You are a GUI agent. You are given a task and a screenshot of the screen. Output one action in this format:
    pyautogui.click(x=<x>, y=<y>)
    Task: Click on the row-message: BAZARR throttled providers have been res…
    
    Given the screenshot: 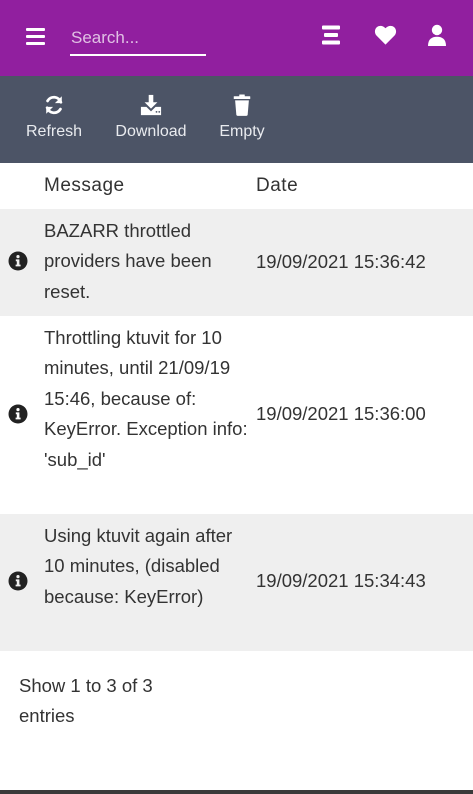 What is the action you would take?
    pyautogui.click(x=128, y=261)
    